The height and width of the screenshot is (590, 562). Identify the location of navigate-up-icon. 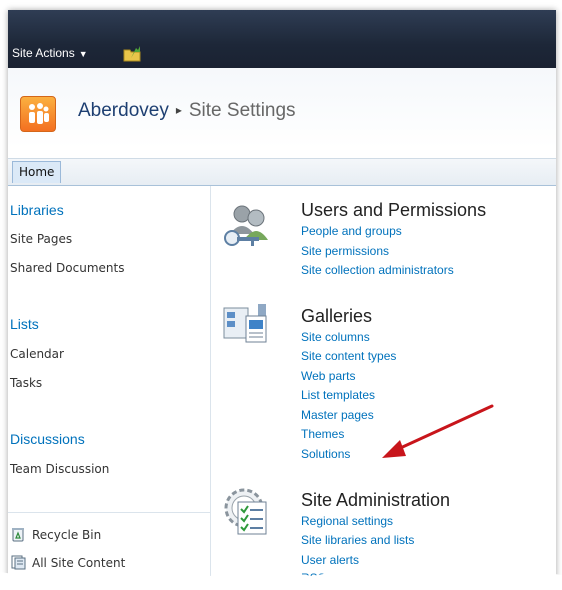
(132, 53).